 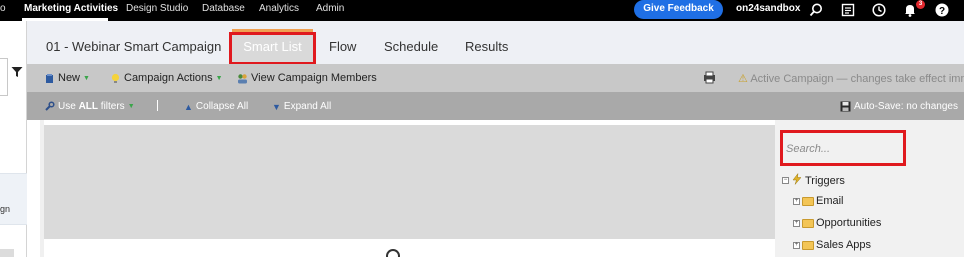 I want to click on campaign-actions-button: Campaign Actions ▼, so click(x=166, y=78).